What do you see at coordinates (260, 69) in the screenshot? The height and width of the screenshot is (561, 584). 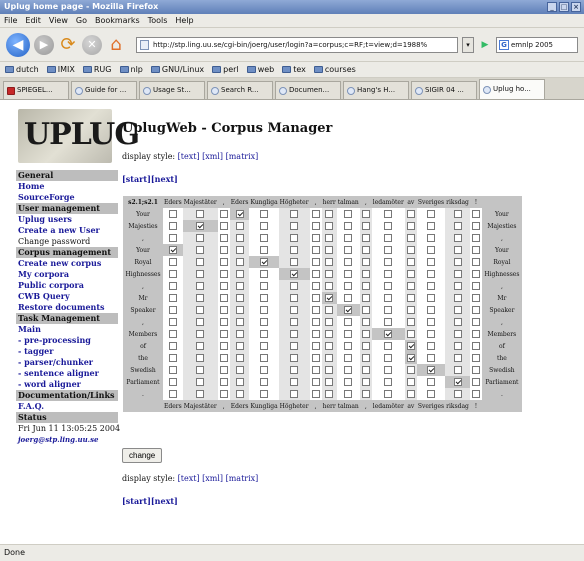 I see `bookmark-web: web` at bounding box center [260, 69].